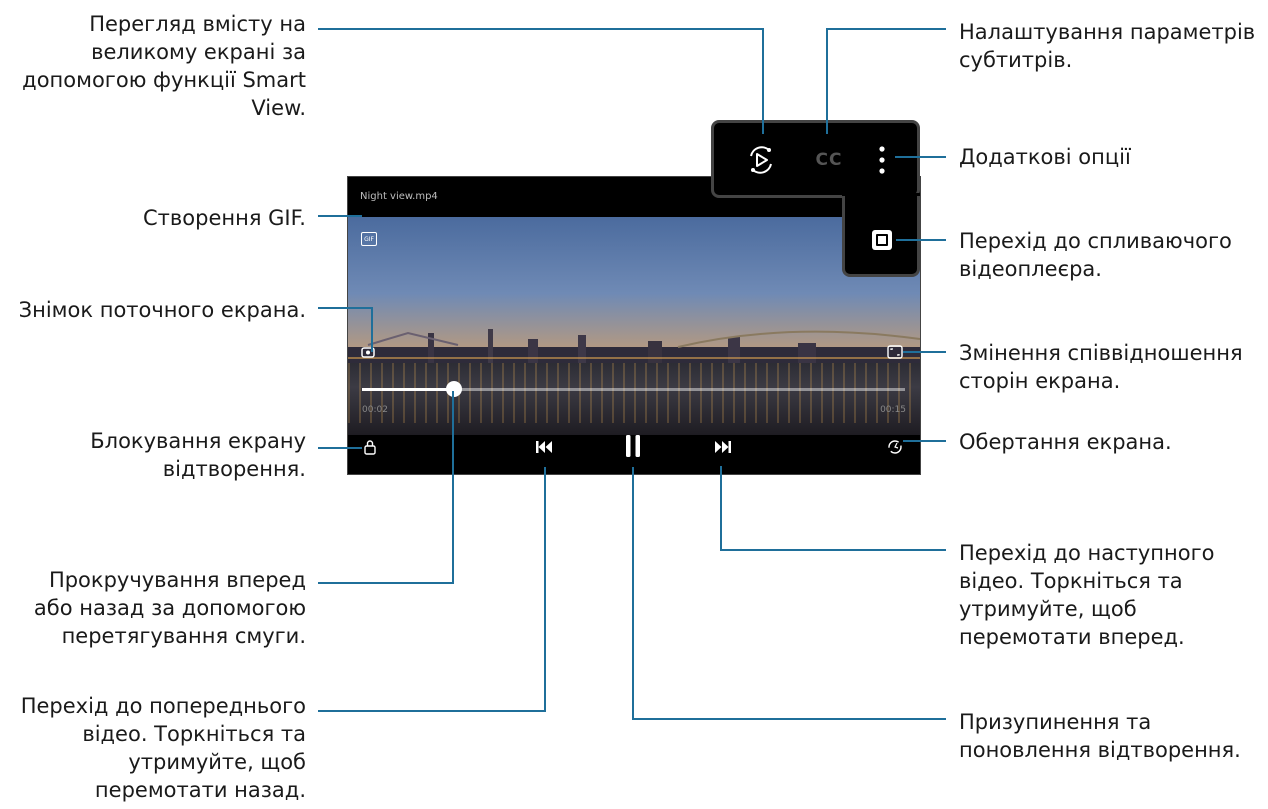  What do you see at coordinates (345, 329) in the screenshot?
I see `leader-capture` at bounding box center [345, 329].